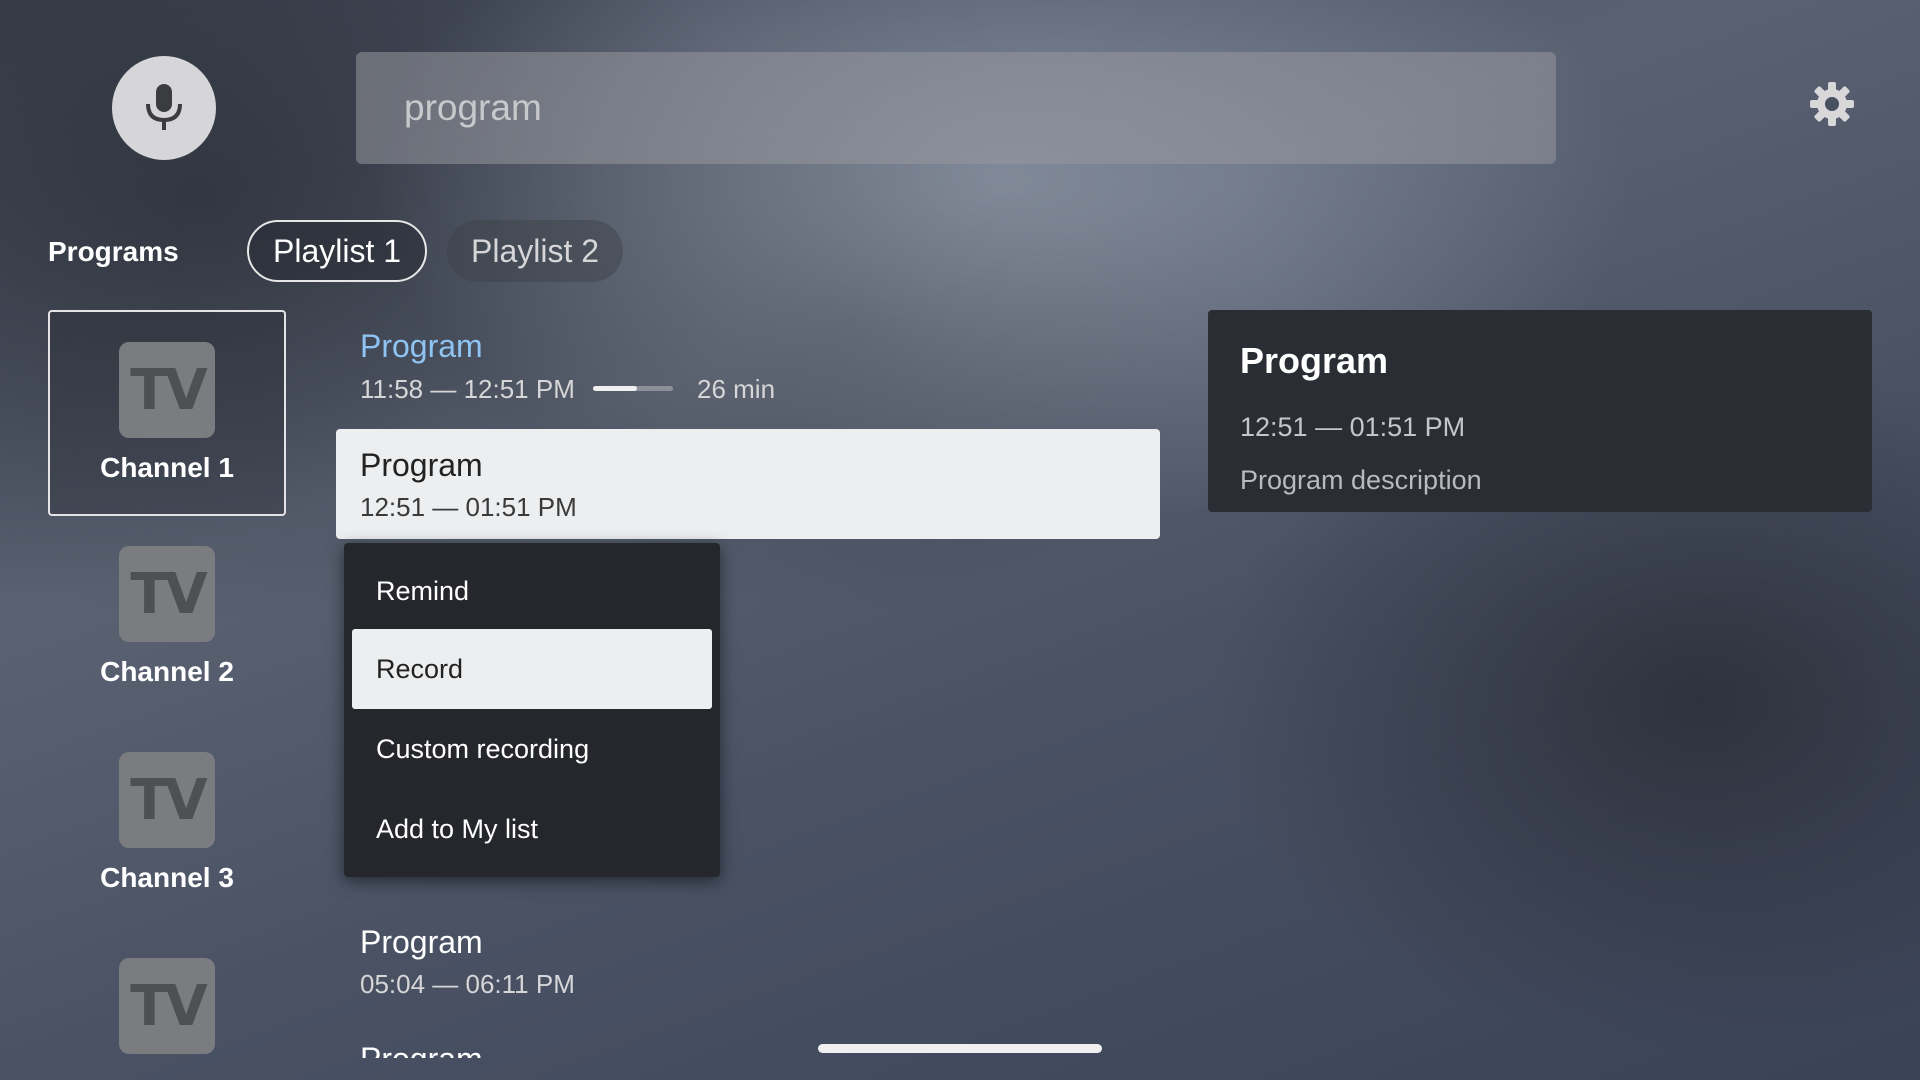 The image size is (1920, 1080). I want to click on channel-item-1: TV Channel 1, so click(167, 413).